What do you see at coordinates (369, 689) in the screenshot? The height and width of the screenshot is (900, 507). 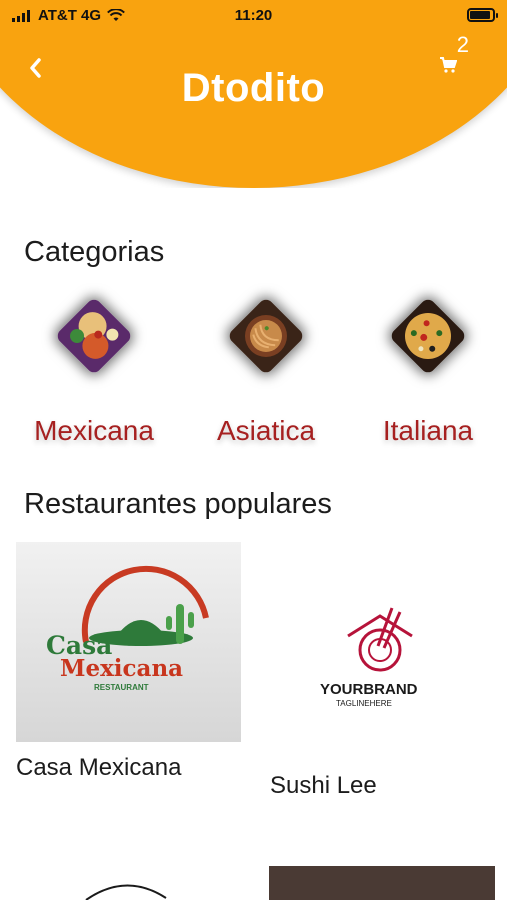 I see `yourbrand-logo-line1: YOURBRAND` at bounding box center [369, 689].